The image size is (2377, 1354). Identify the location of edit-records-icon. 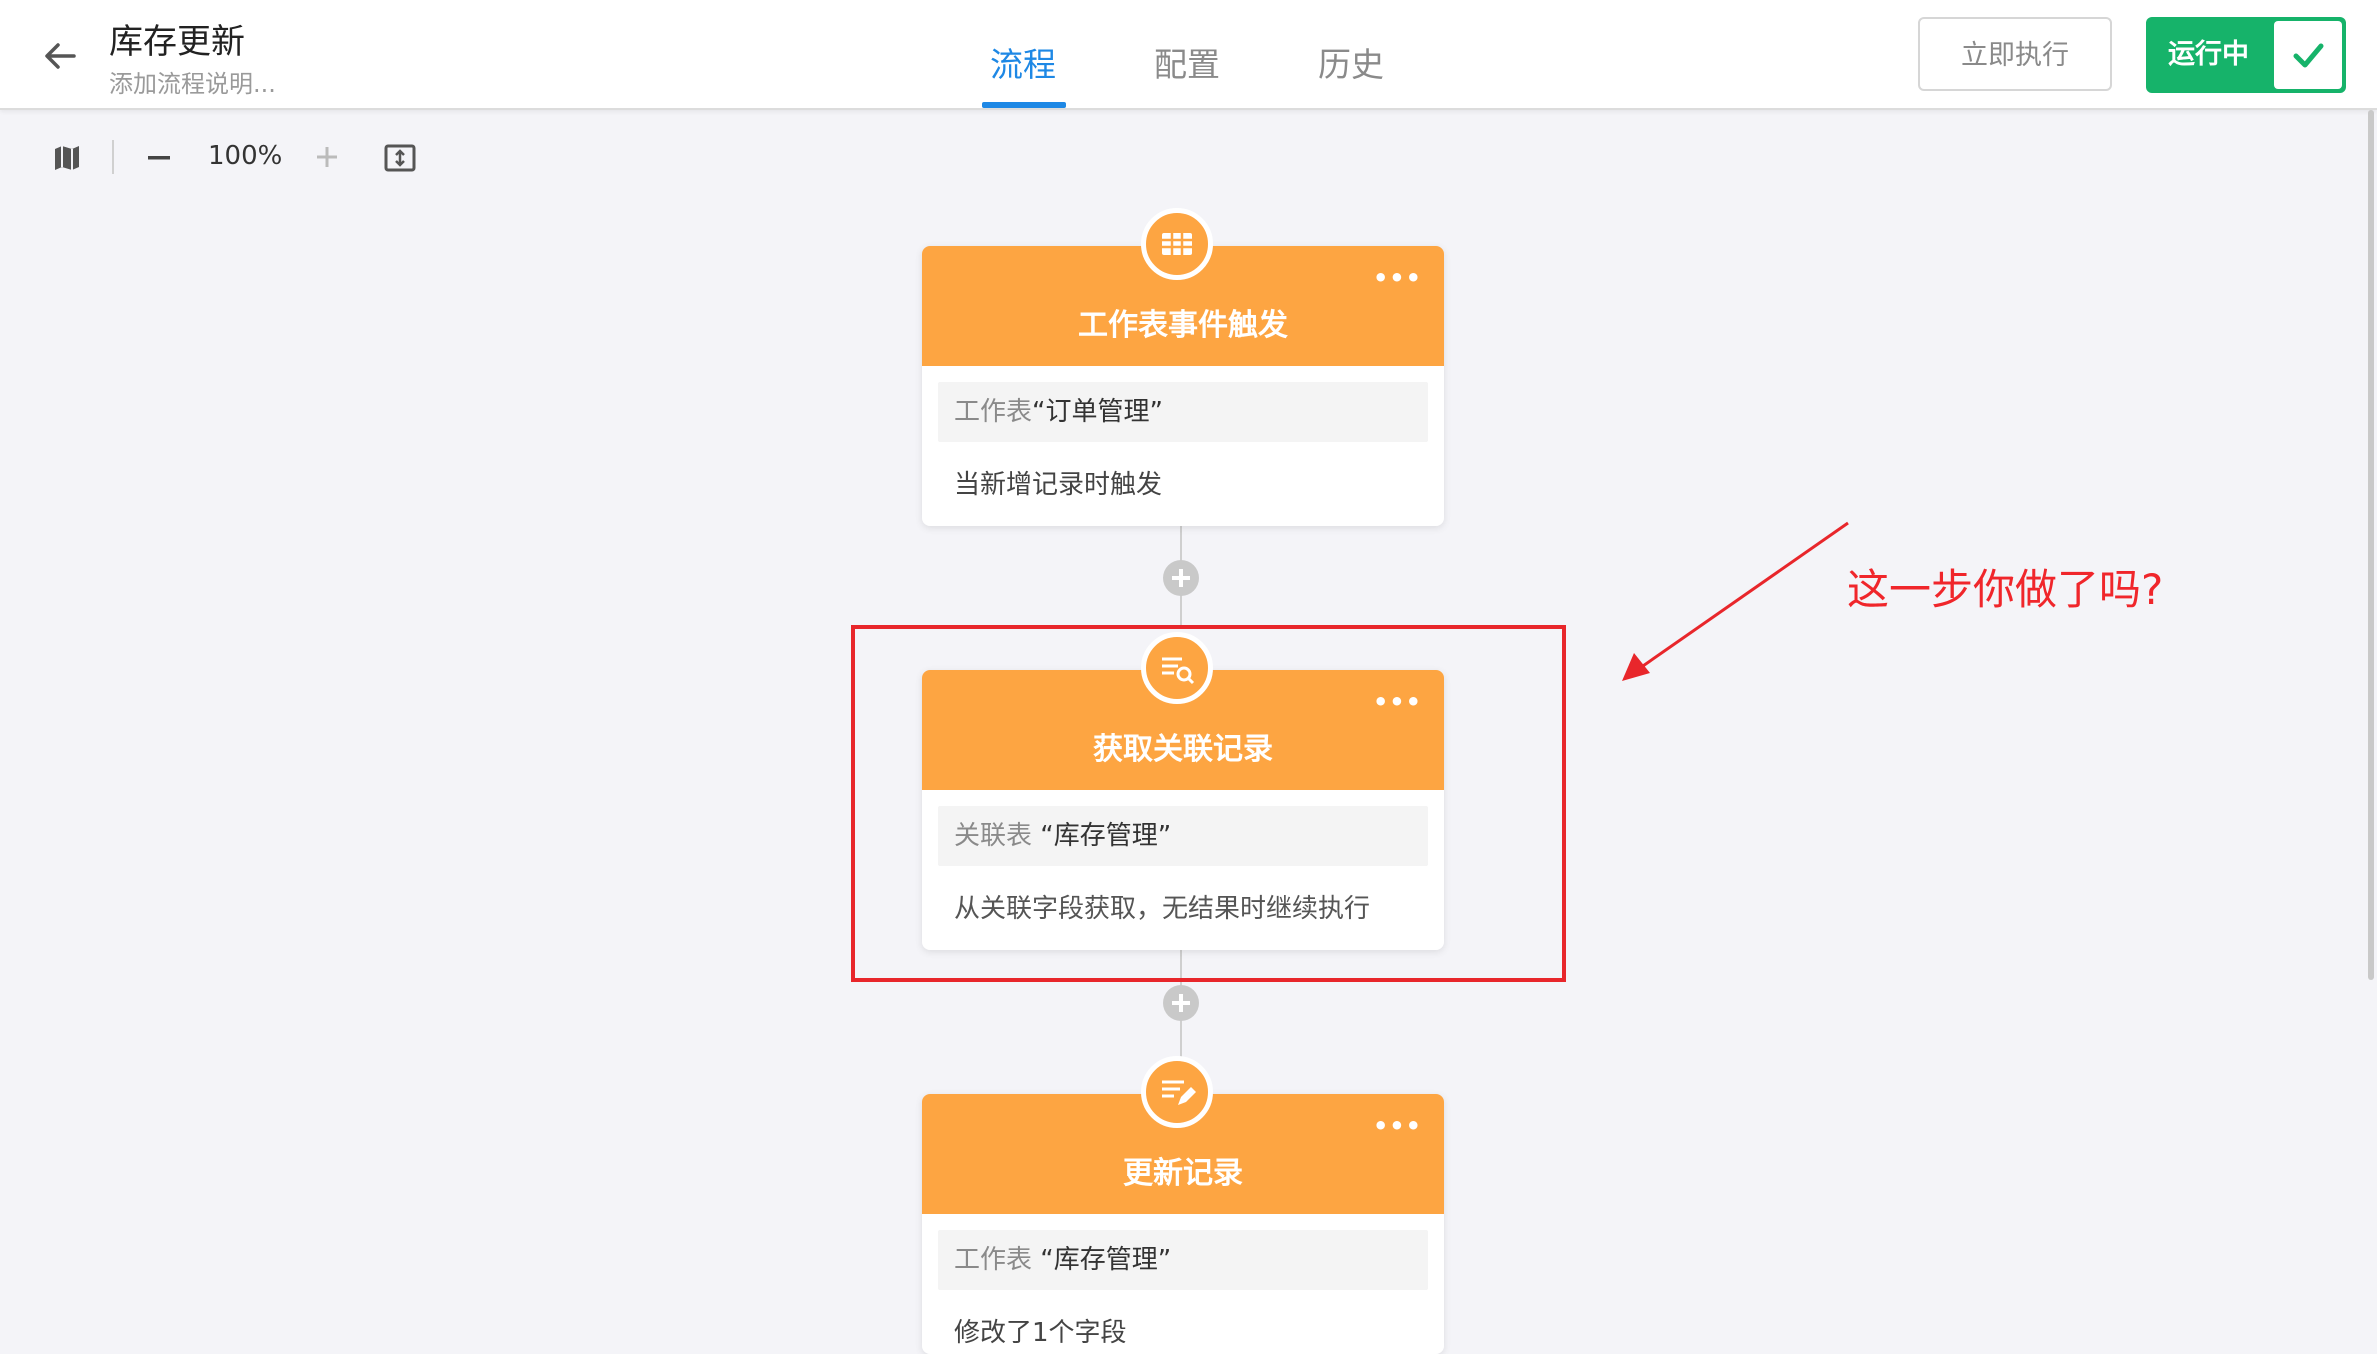
(1177, 1092).